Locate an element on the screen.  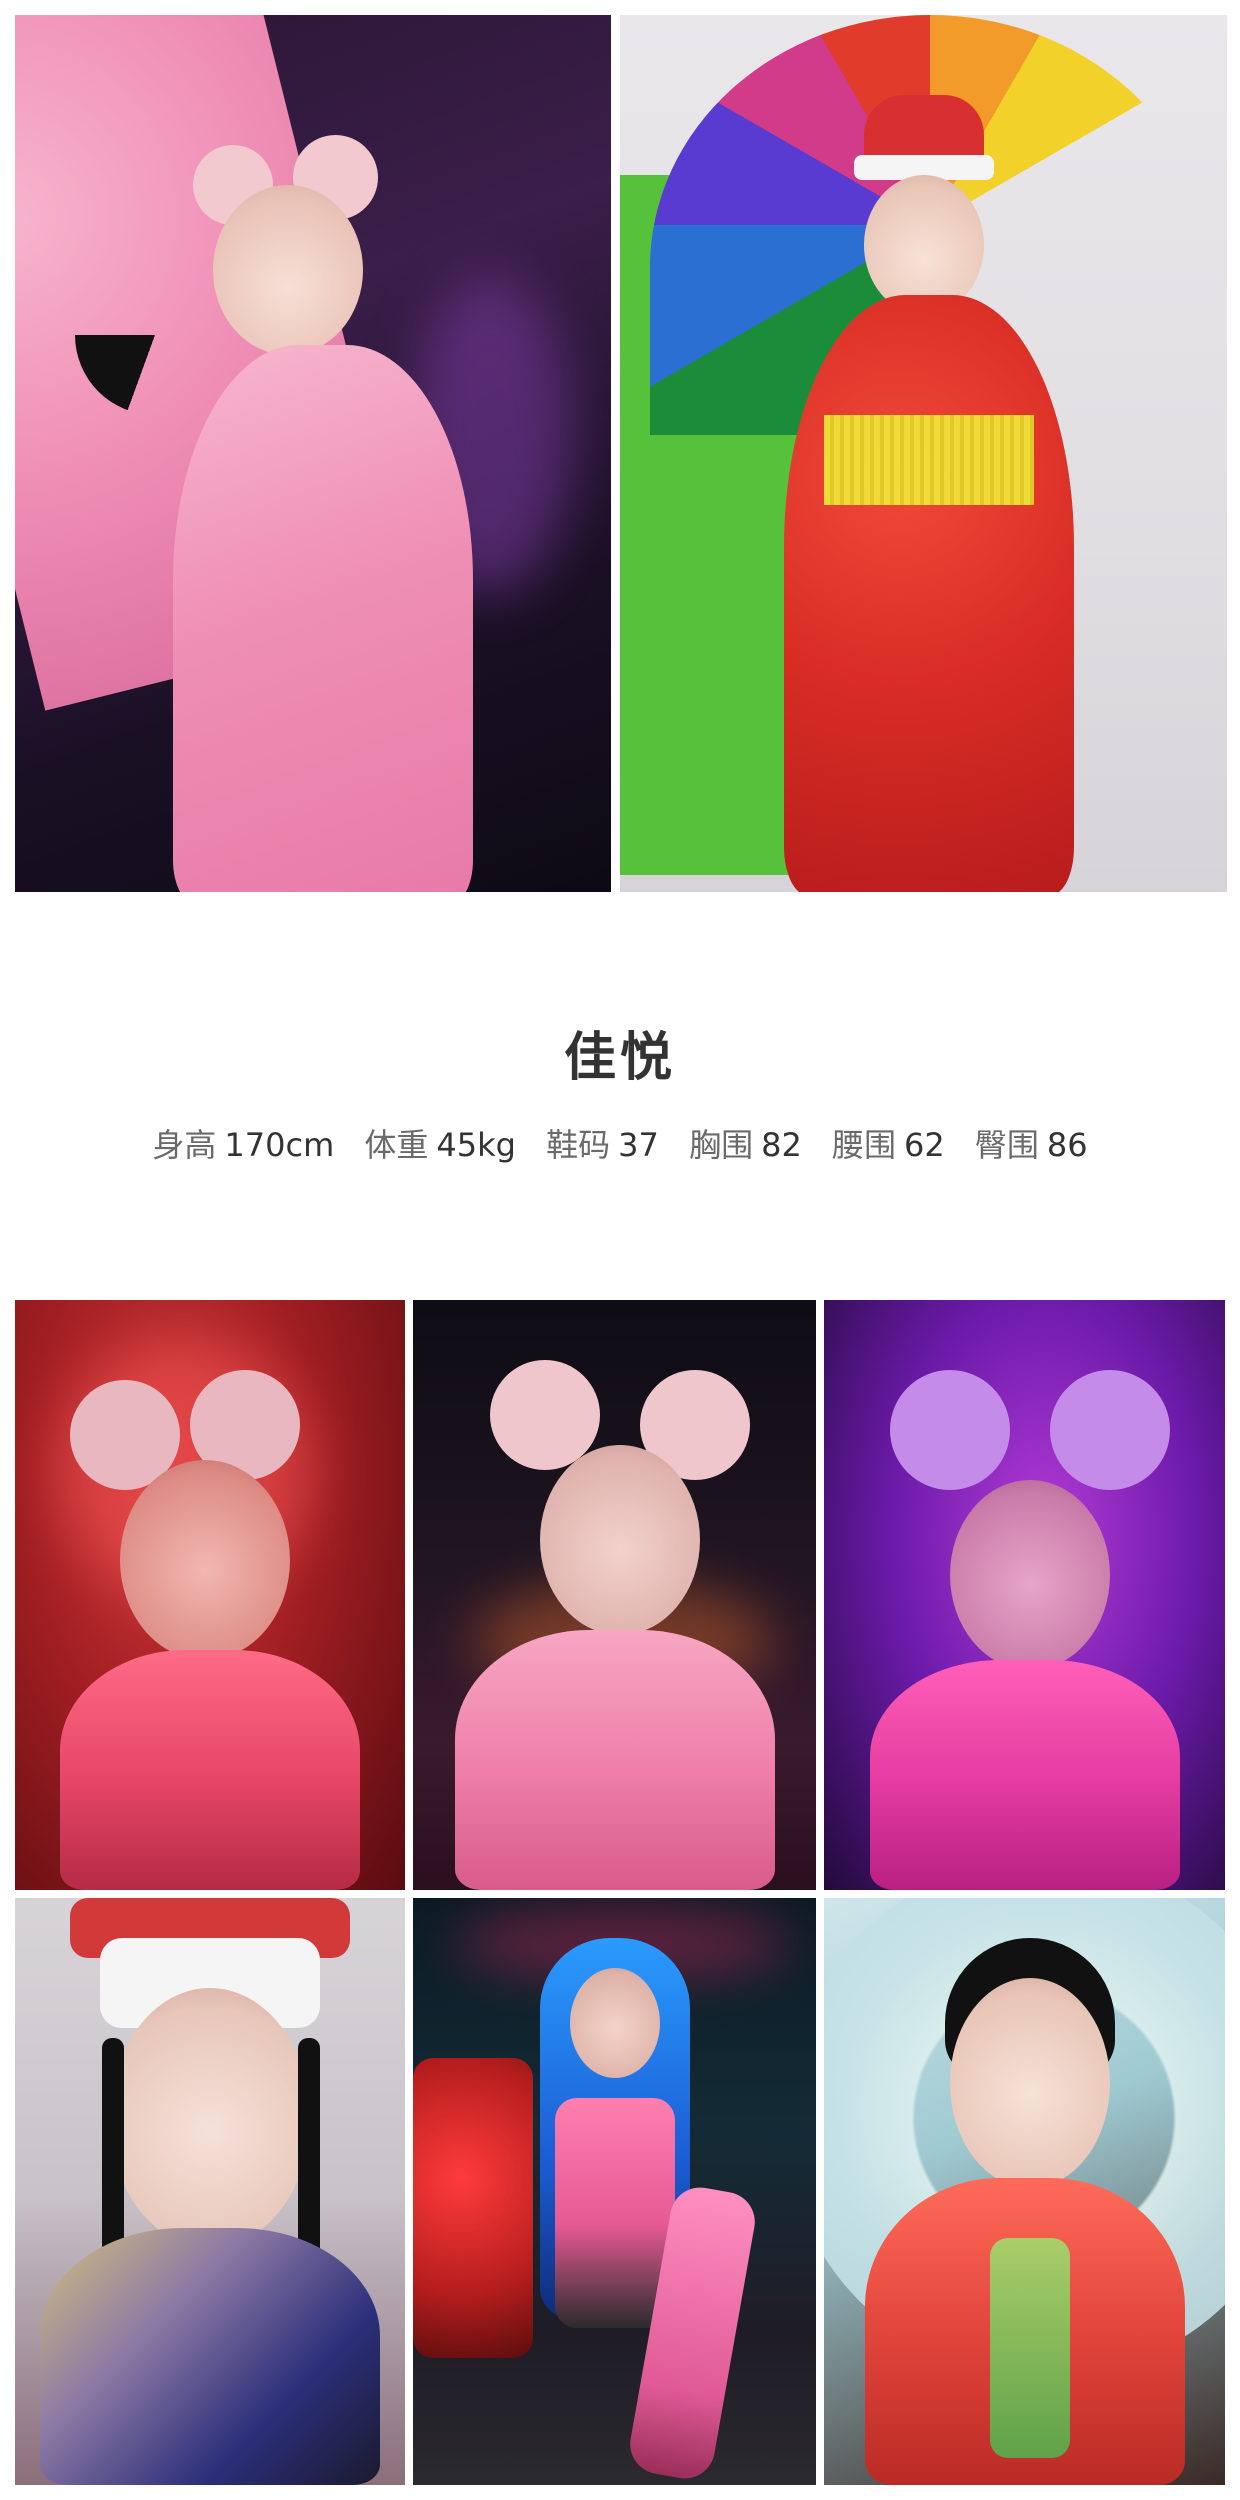
stat-value: 86 is located at coordinates (1067, 1145).